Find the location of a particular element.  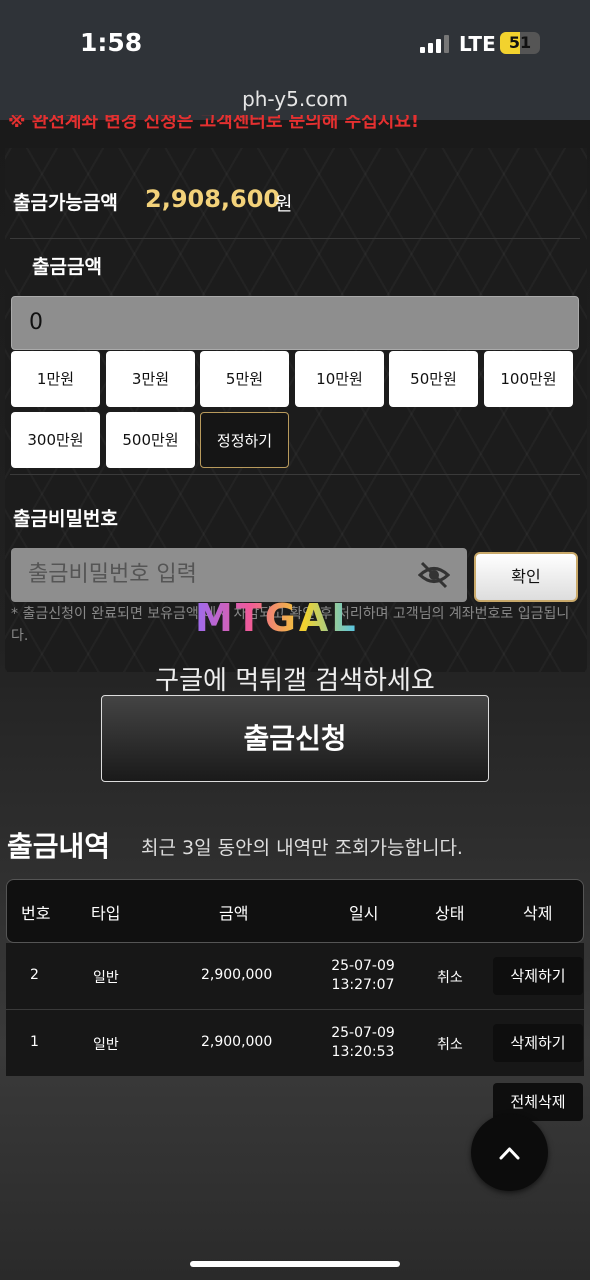

home-indicator is located at coordinates (295, 1264).